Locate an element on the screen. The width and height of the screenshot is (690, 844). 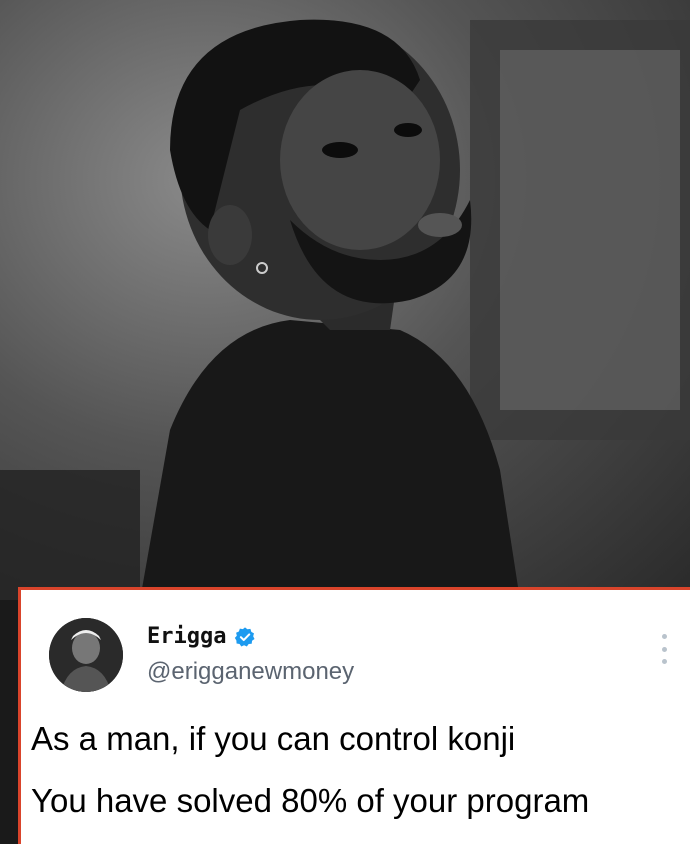
avatar-image is located at coordinates (86, 655).